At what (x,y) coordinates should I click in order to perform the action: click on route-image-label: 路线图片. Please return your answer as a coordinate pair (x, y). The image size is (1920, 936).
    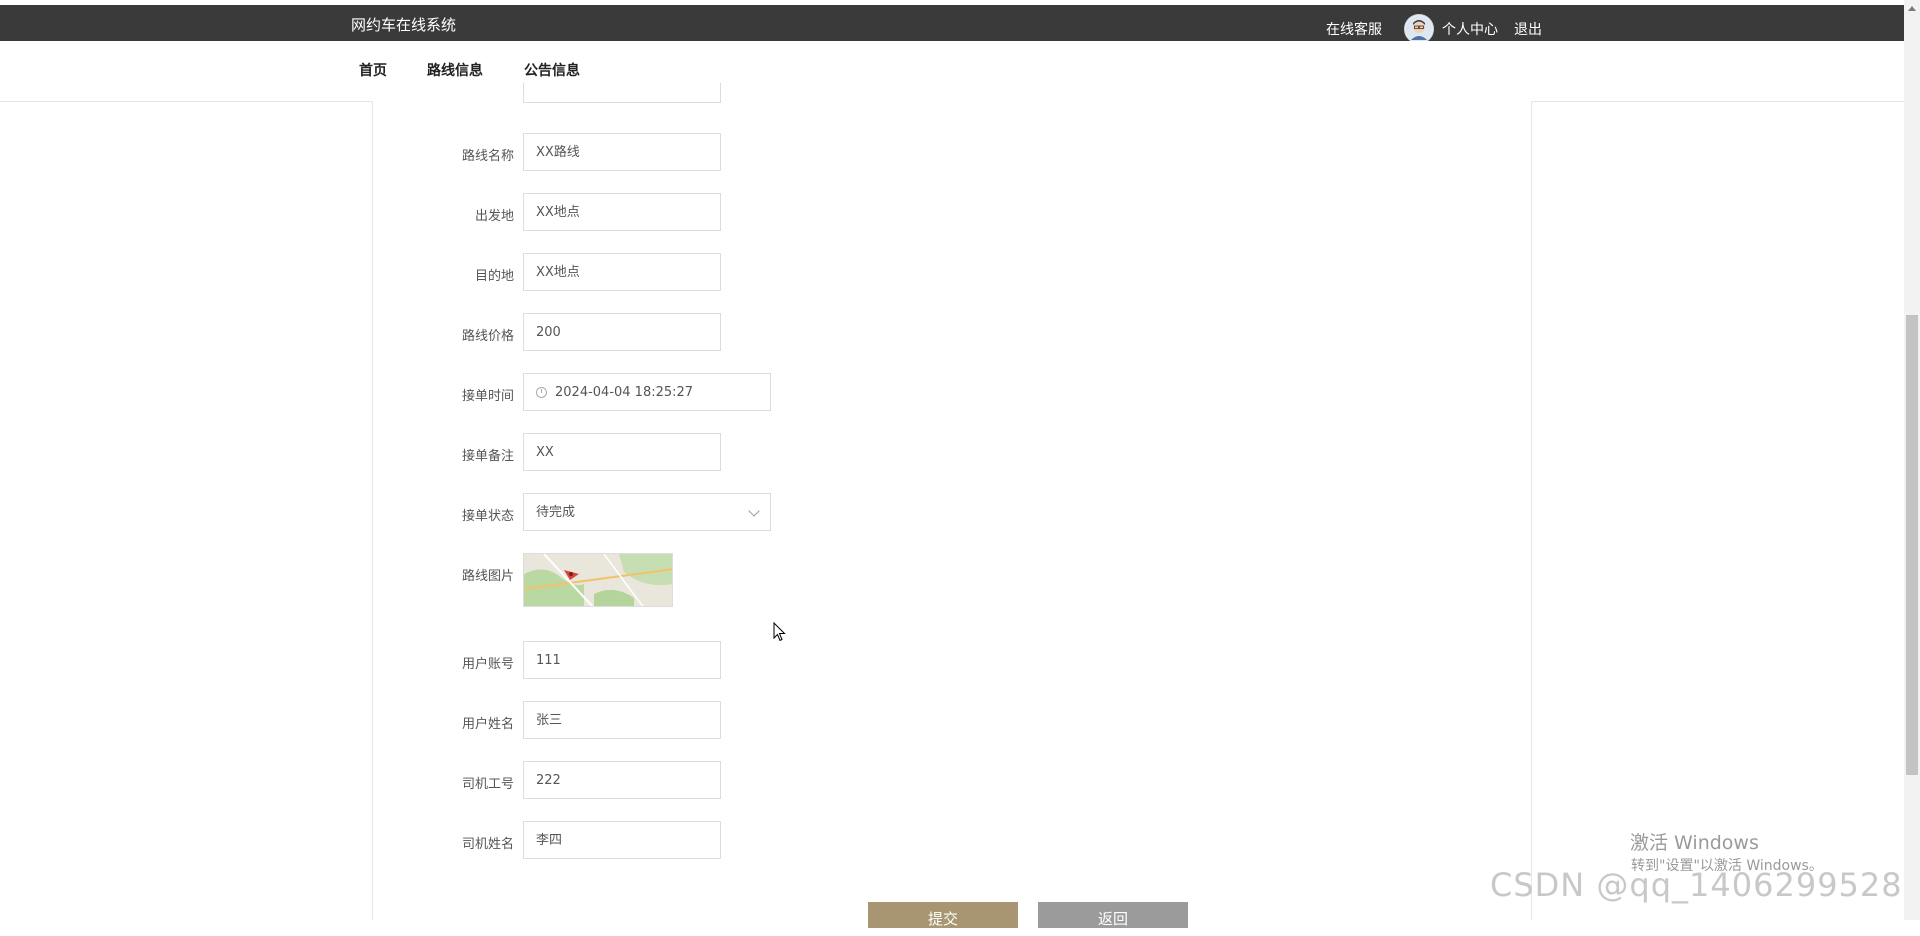
    Looking at the image, I should click on (487, 576).